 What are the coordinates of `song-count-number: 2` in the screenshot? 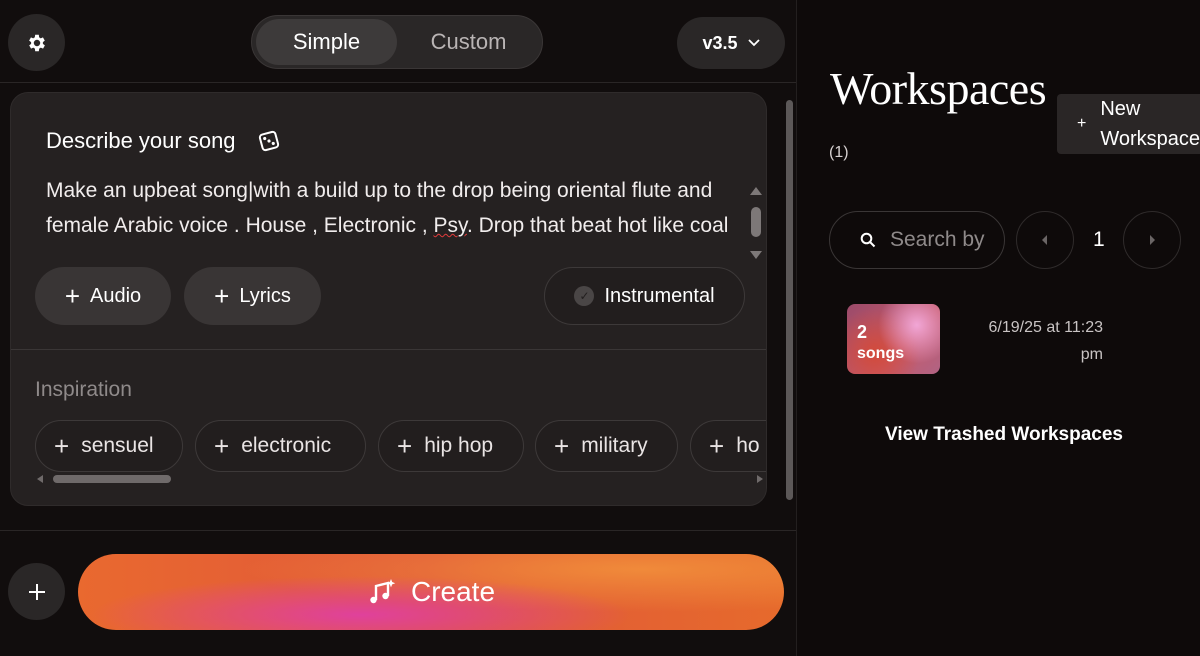 It's located at (862, 332).